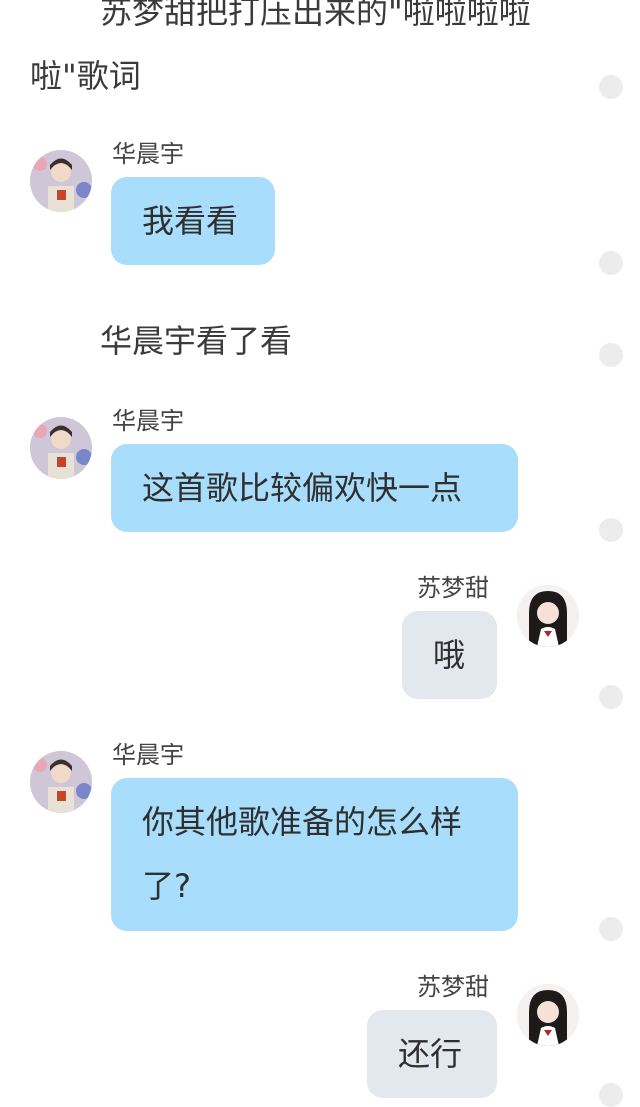  Describe the element at coordinates (302, 488) in the screenshot. I see `message-text: 这首歌比较偏欢快一点` at that location.